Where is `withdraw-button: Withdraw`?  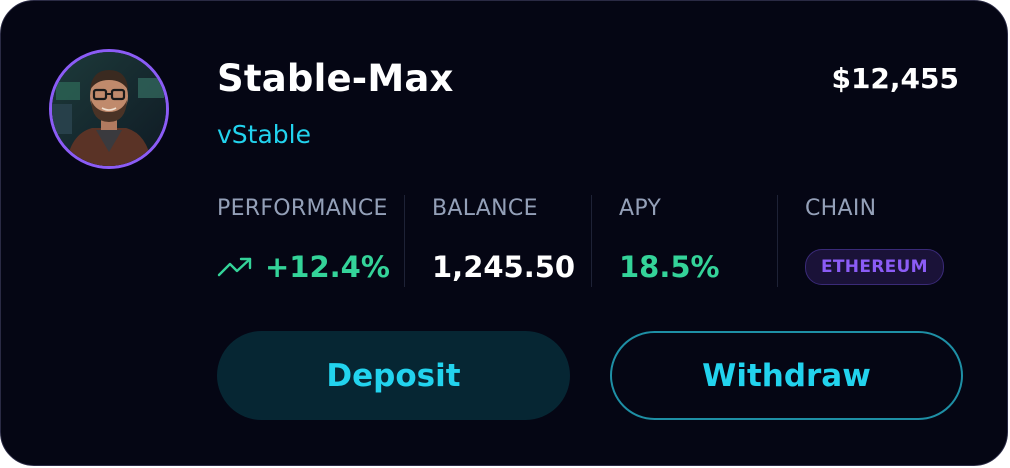
withdraw-button: Withdraw is located at coordinates (786, 375).